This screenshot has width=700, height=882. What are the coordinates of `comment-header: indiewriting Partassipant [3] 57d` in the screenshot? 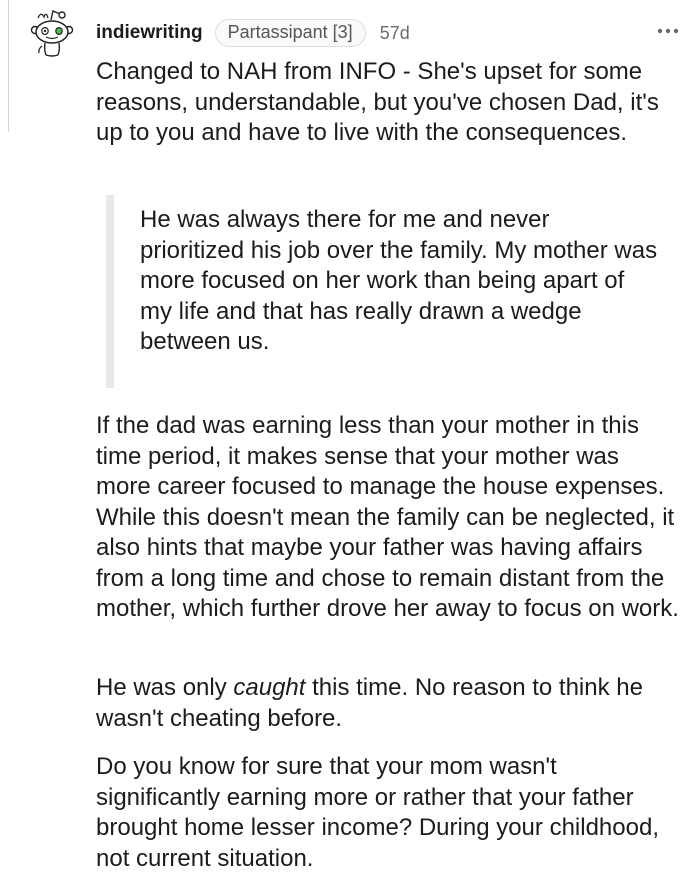 It's located at (388, 33).